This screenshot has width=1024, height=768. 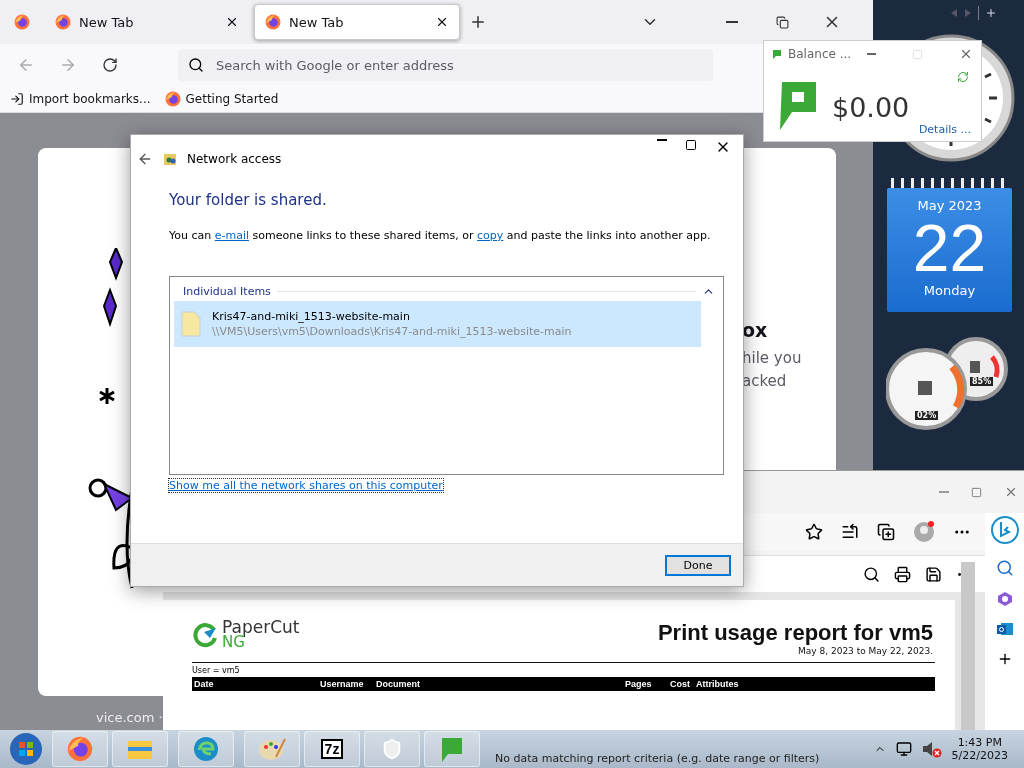 What do you see at coordinates (949, 290) in the screenshot?
I see `calendar-weekday: Monday` at bounding box center [949, 290].